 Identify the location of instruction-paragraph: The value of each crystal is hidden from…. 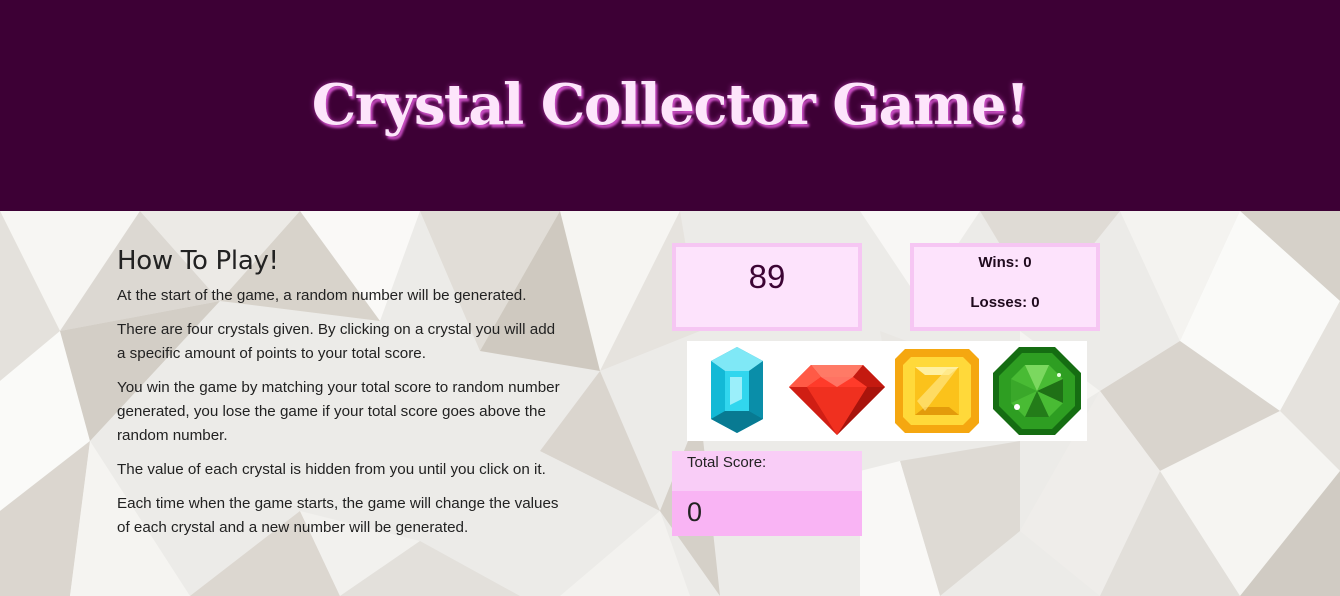
(331, 469).